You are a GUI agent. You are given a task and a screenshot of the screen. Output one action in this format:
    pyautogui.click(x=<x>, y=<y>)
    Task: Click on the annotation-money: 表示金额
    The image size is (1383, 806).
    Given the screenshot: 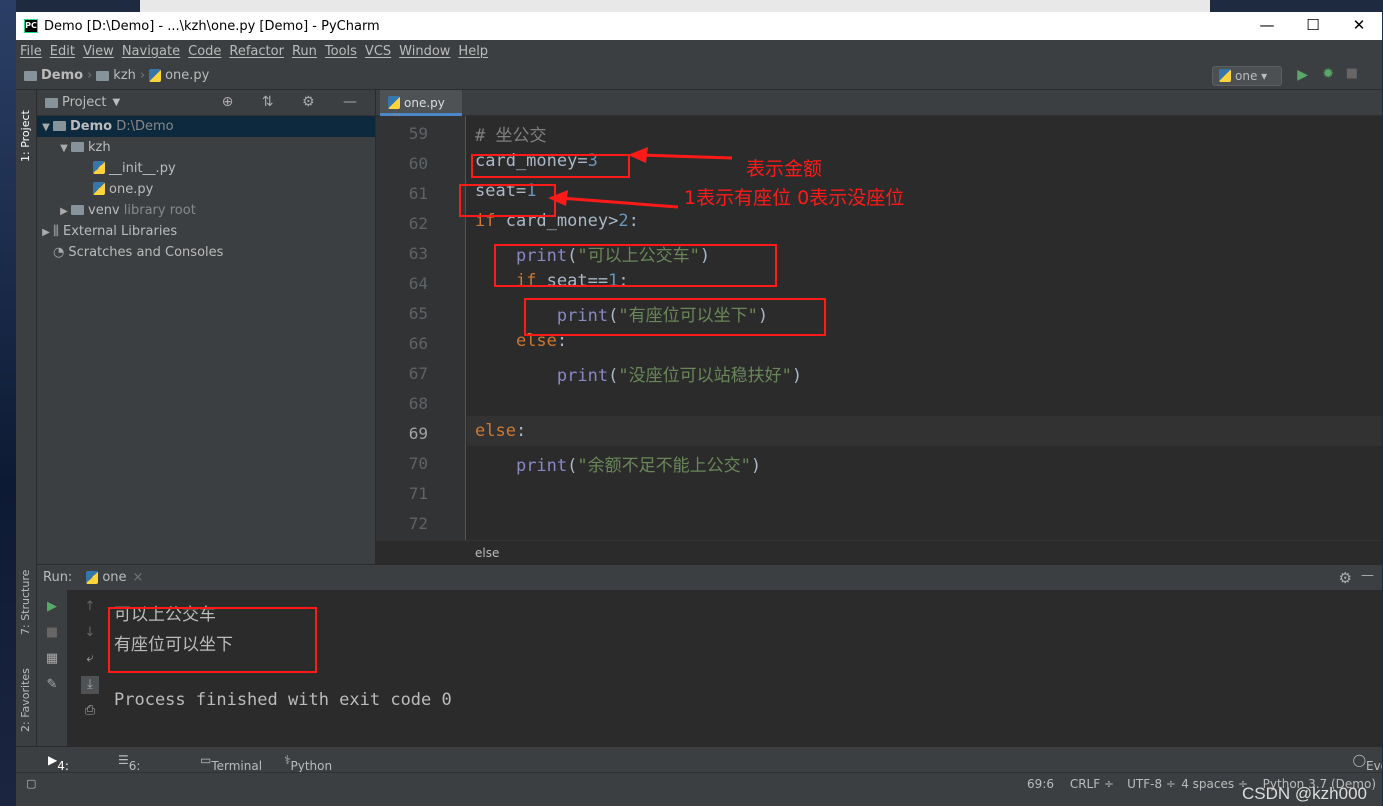 What is the action you would take?
    pyautogui.click(x=784, y=169)
    